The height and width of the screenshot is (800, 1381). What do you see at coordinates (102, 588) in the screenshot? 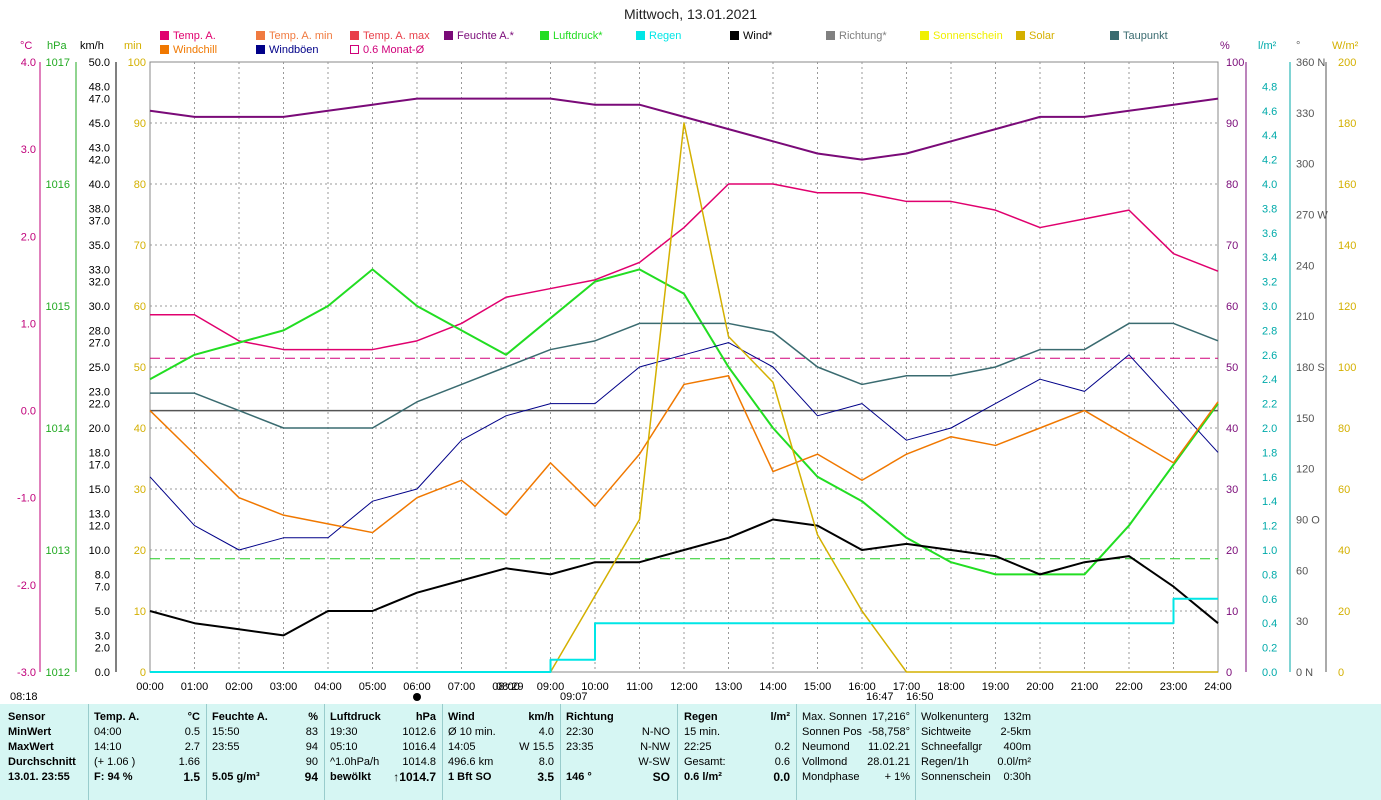
I see `wind-tick-label: 7.0` at bounding box center [102, 588].